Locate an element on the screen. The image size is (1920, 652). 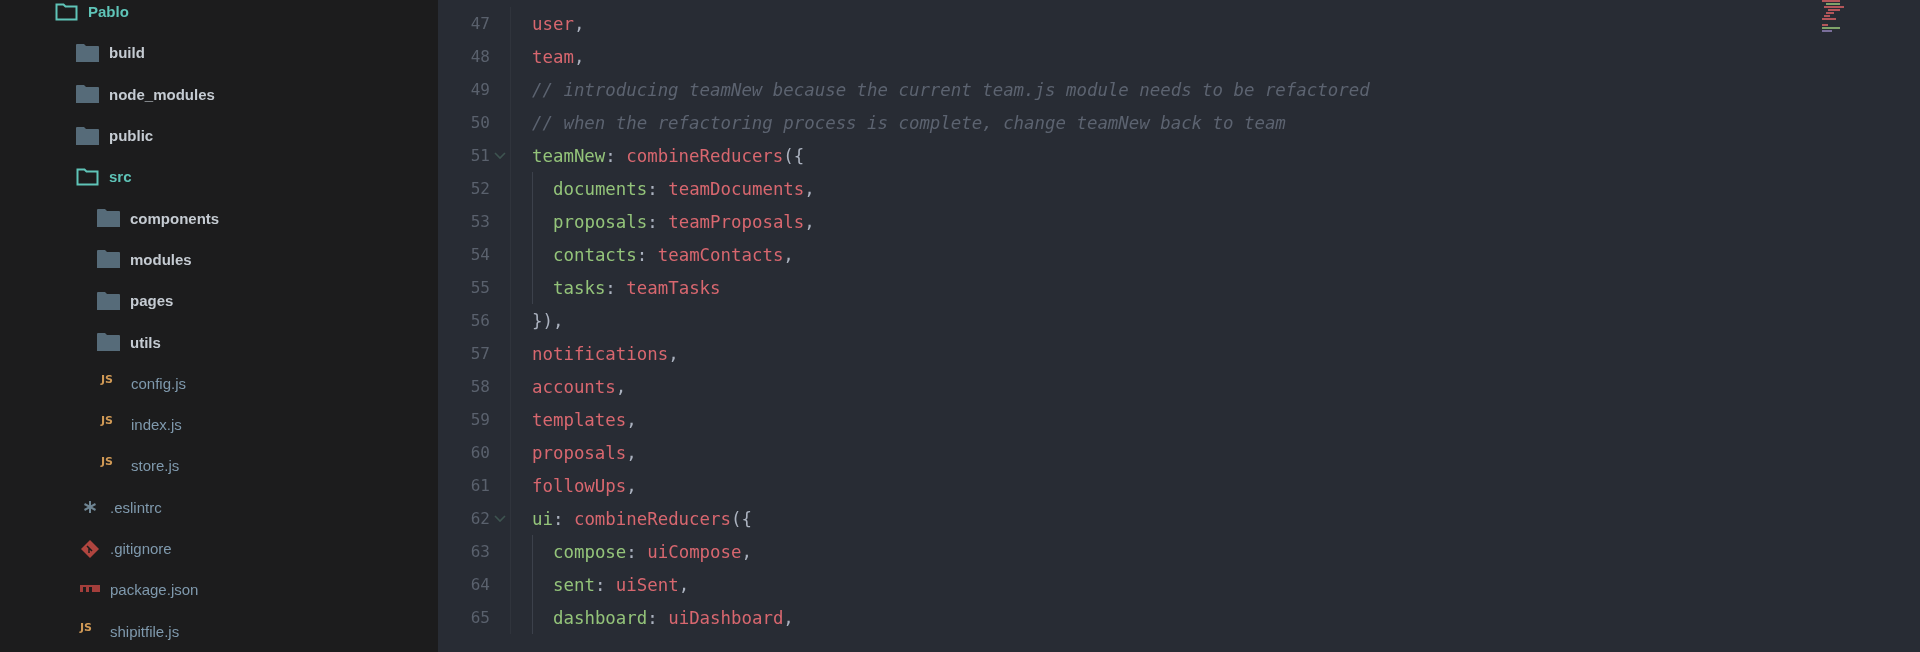
file-item: .gitignore is located at coordinates (141, 548).